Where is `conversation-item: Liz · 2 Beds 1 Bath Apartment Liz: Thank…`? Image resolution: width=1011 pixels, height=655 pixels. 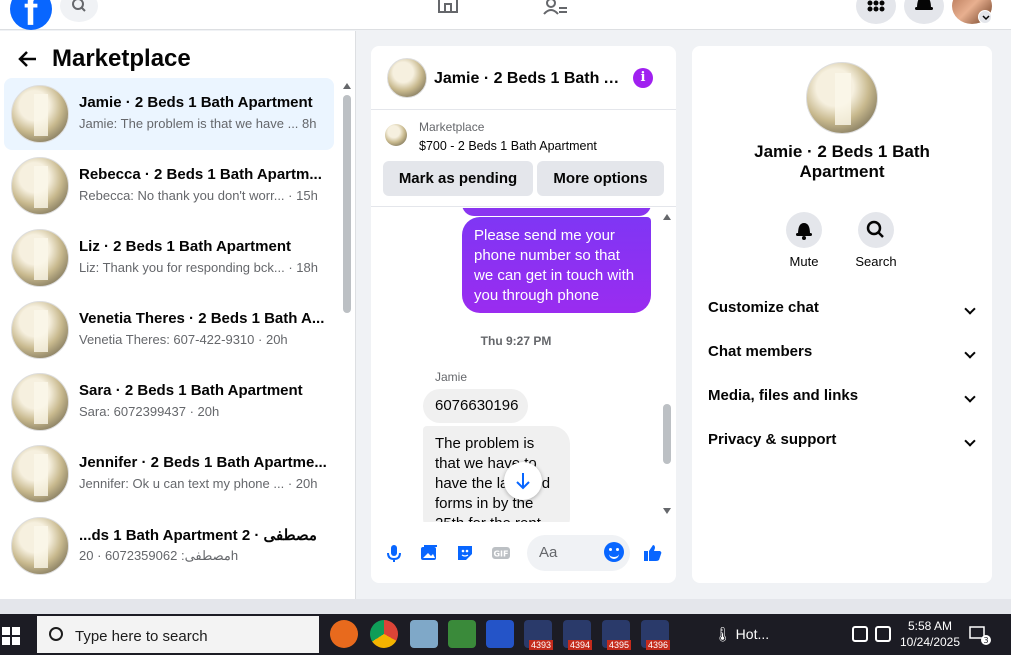 conversation-item: Liz · 2 Beds 1 Bath Apartment Liz: Thank… is located at coordinates (169, 258).